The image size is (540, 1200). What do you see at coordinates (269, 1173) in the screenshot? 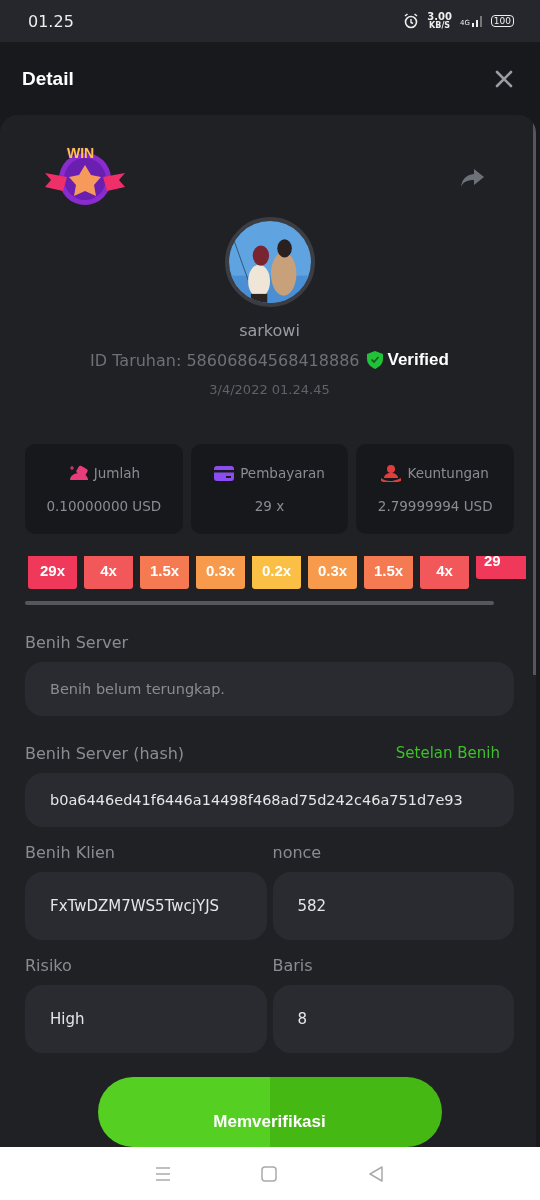
I see `home-icon` at bounding box center [269, 1173].